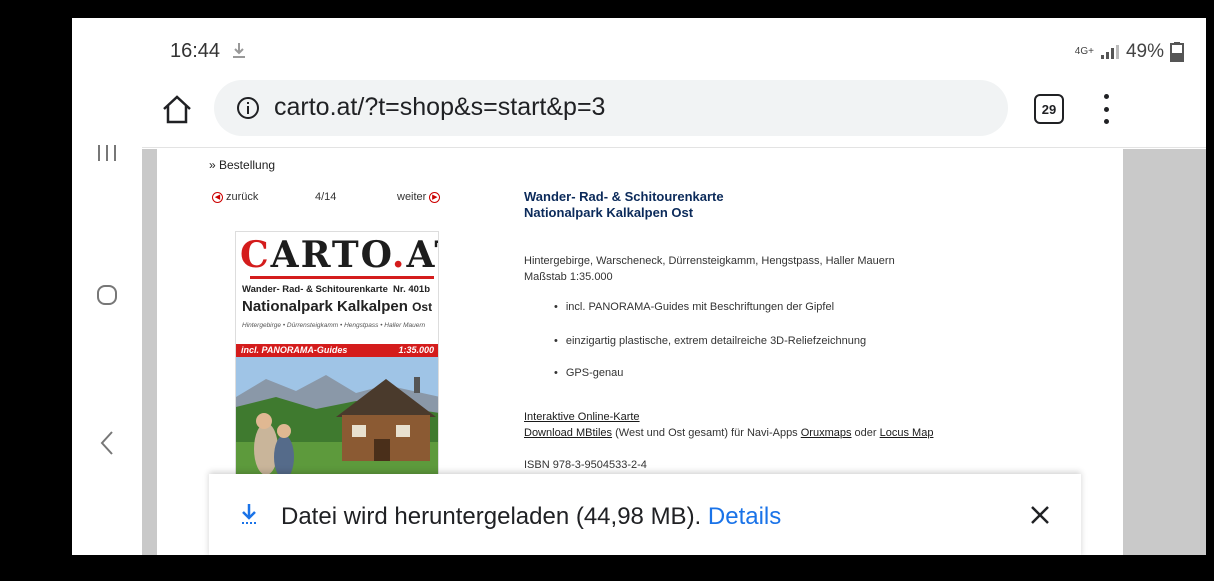 The height and width of the screenshot is (581, 1214). Describe the element at coordinates (342, 277) in the screenshot. I see `logo-underline` at that location.